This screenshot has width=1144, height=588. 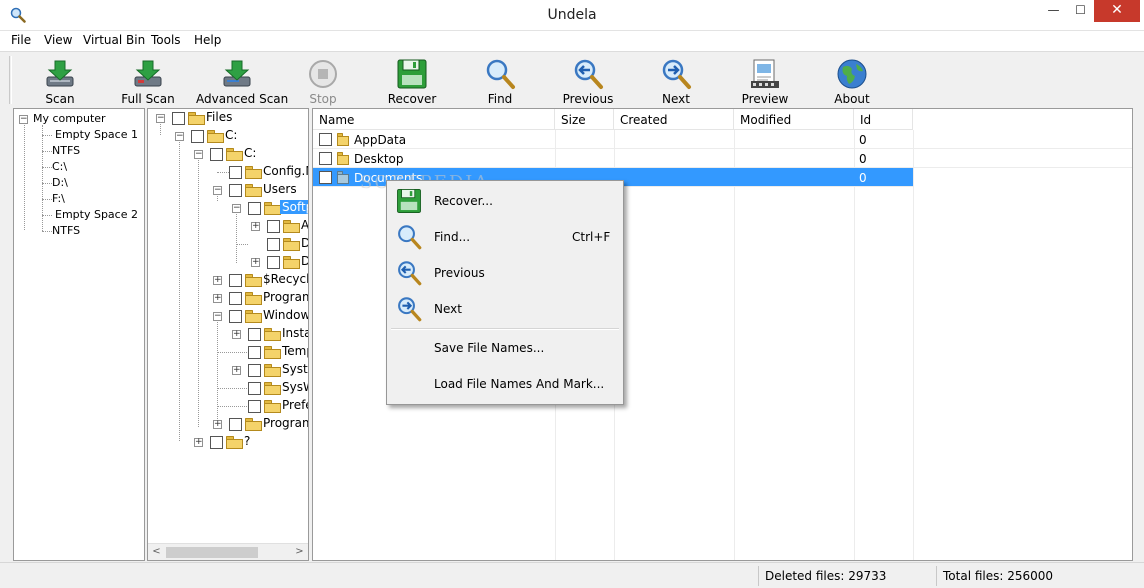 What do you see at coordinates (96, 214) in the screenshot?
I see `drive-item: Empty Space 2` at bounding box center [96, 214].